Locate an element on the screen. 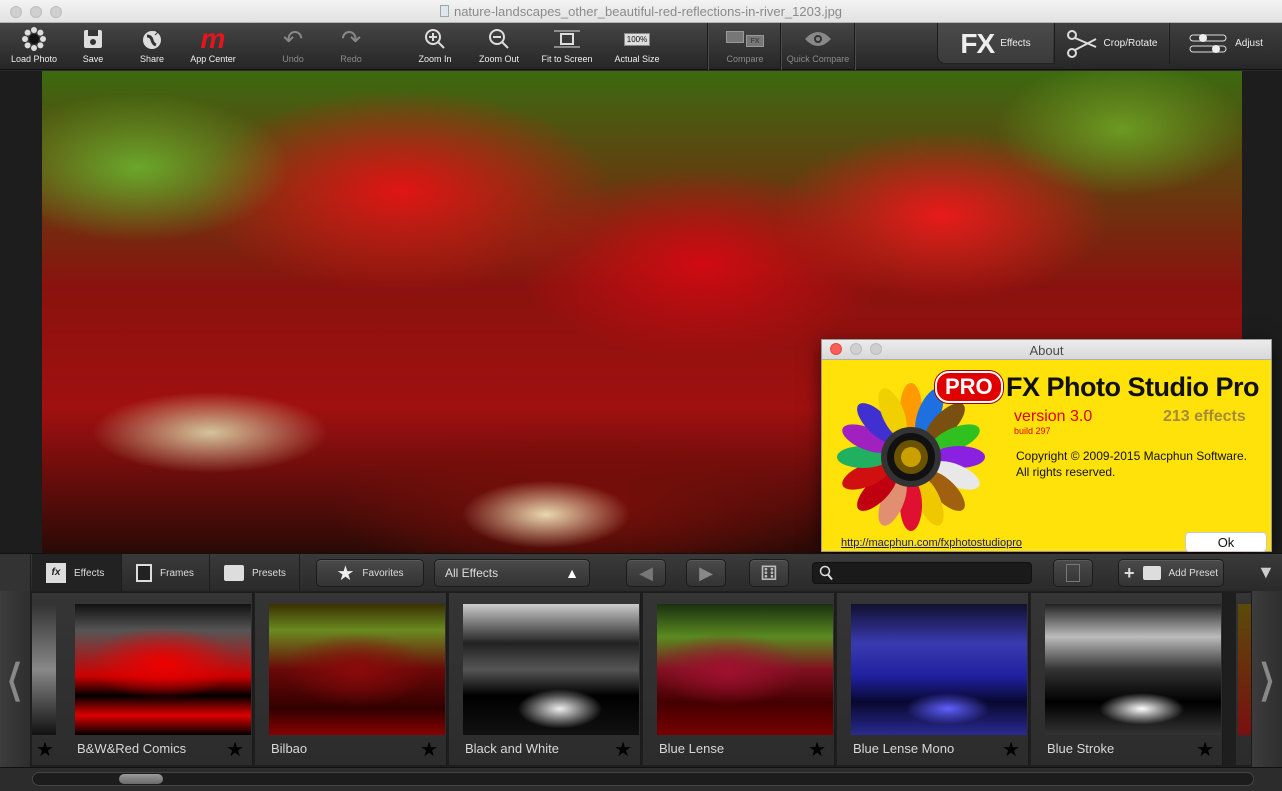 Image resolution: width=1282 pixels, height=791 pixels. effect-name: Bilbao is located at coordinates (289, 748).